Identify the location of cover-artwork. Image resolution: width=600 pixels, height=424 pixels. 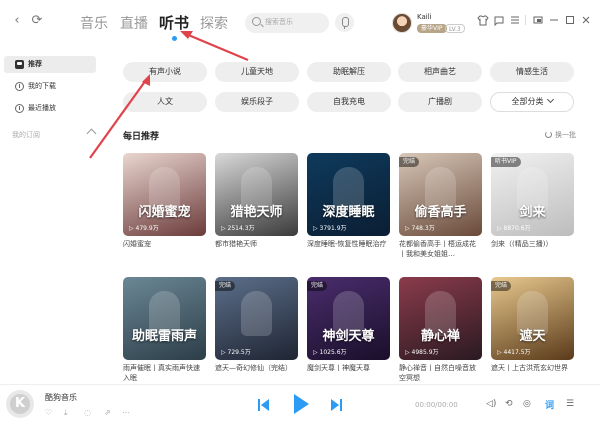
(256, 313).